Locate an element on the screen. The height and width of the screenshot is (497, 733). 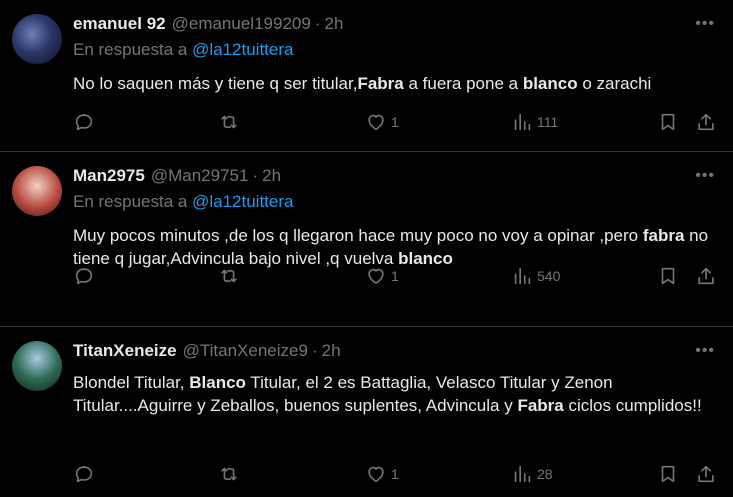
user-handle: @TitanXeneize9 is located at coordinates (245, 351).